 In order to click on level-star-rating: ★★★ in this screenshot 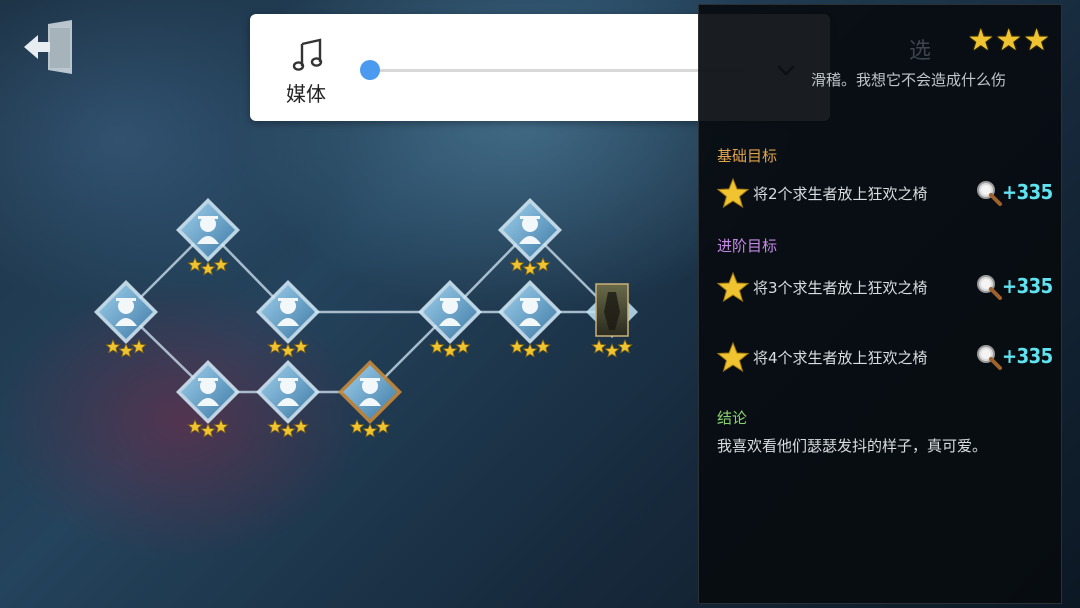, I will do `click(1009, 40)`.